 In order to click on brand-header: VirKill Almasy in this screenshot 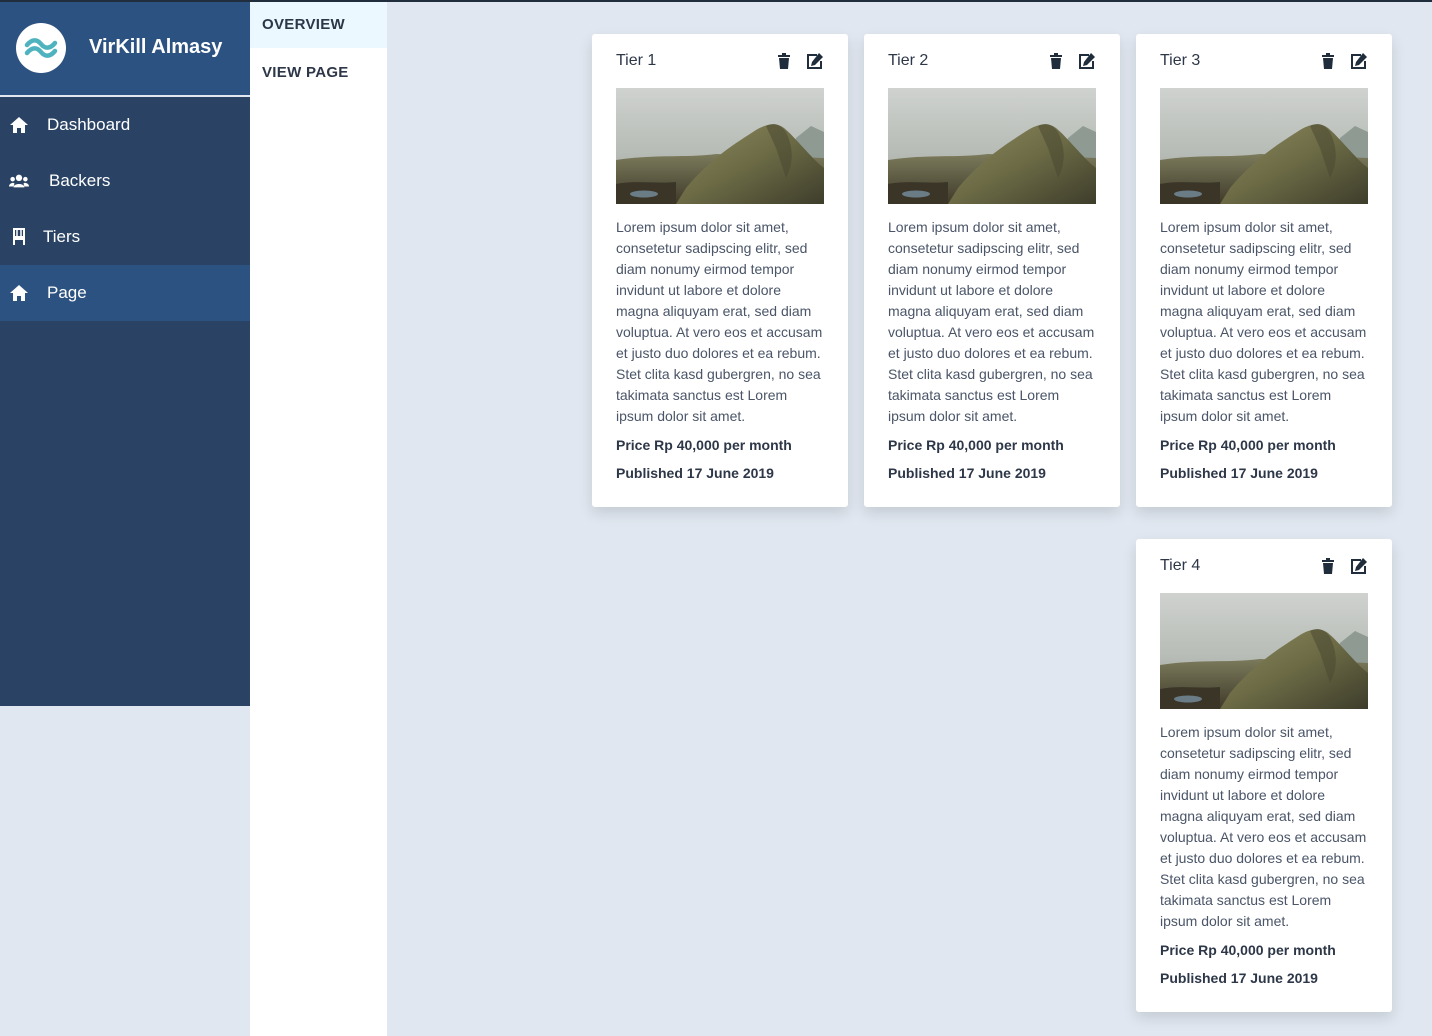, I will do `click(125, 48)`.